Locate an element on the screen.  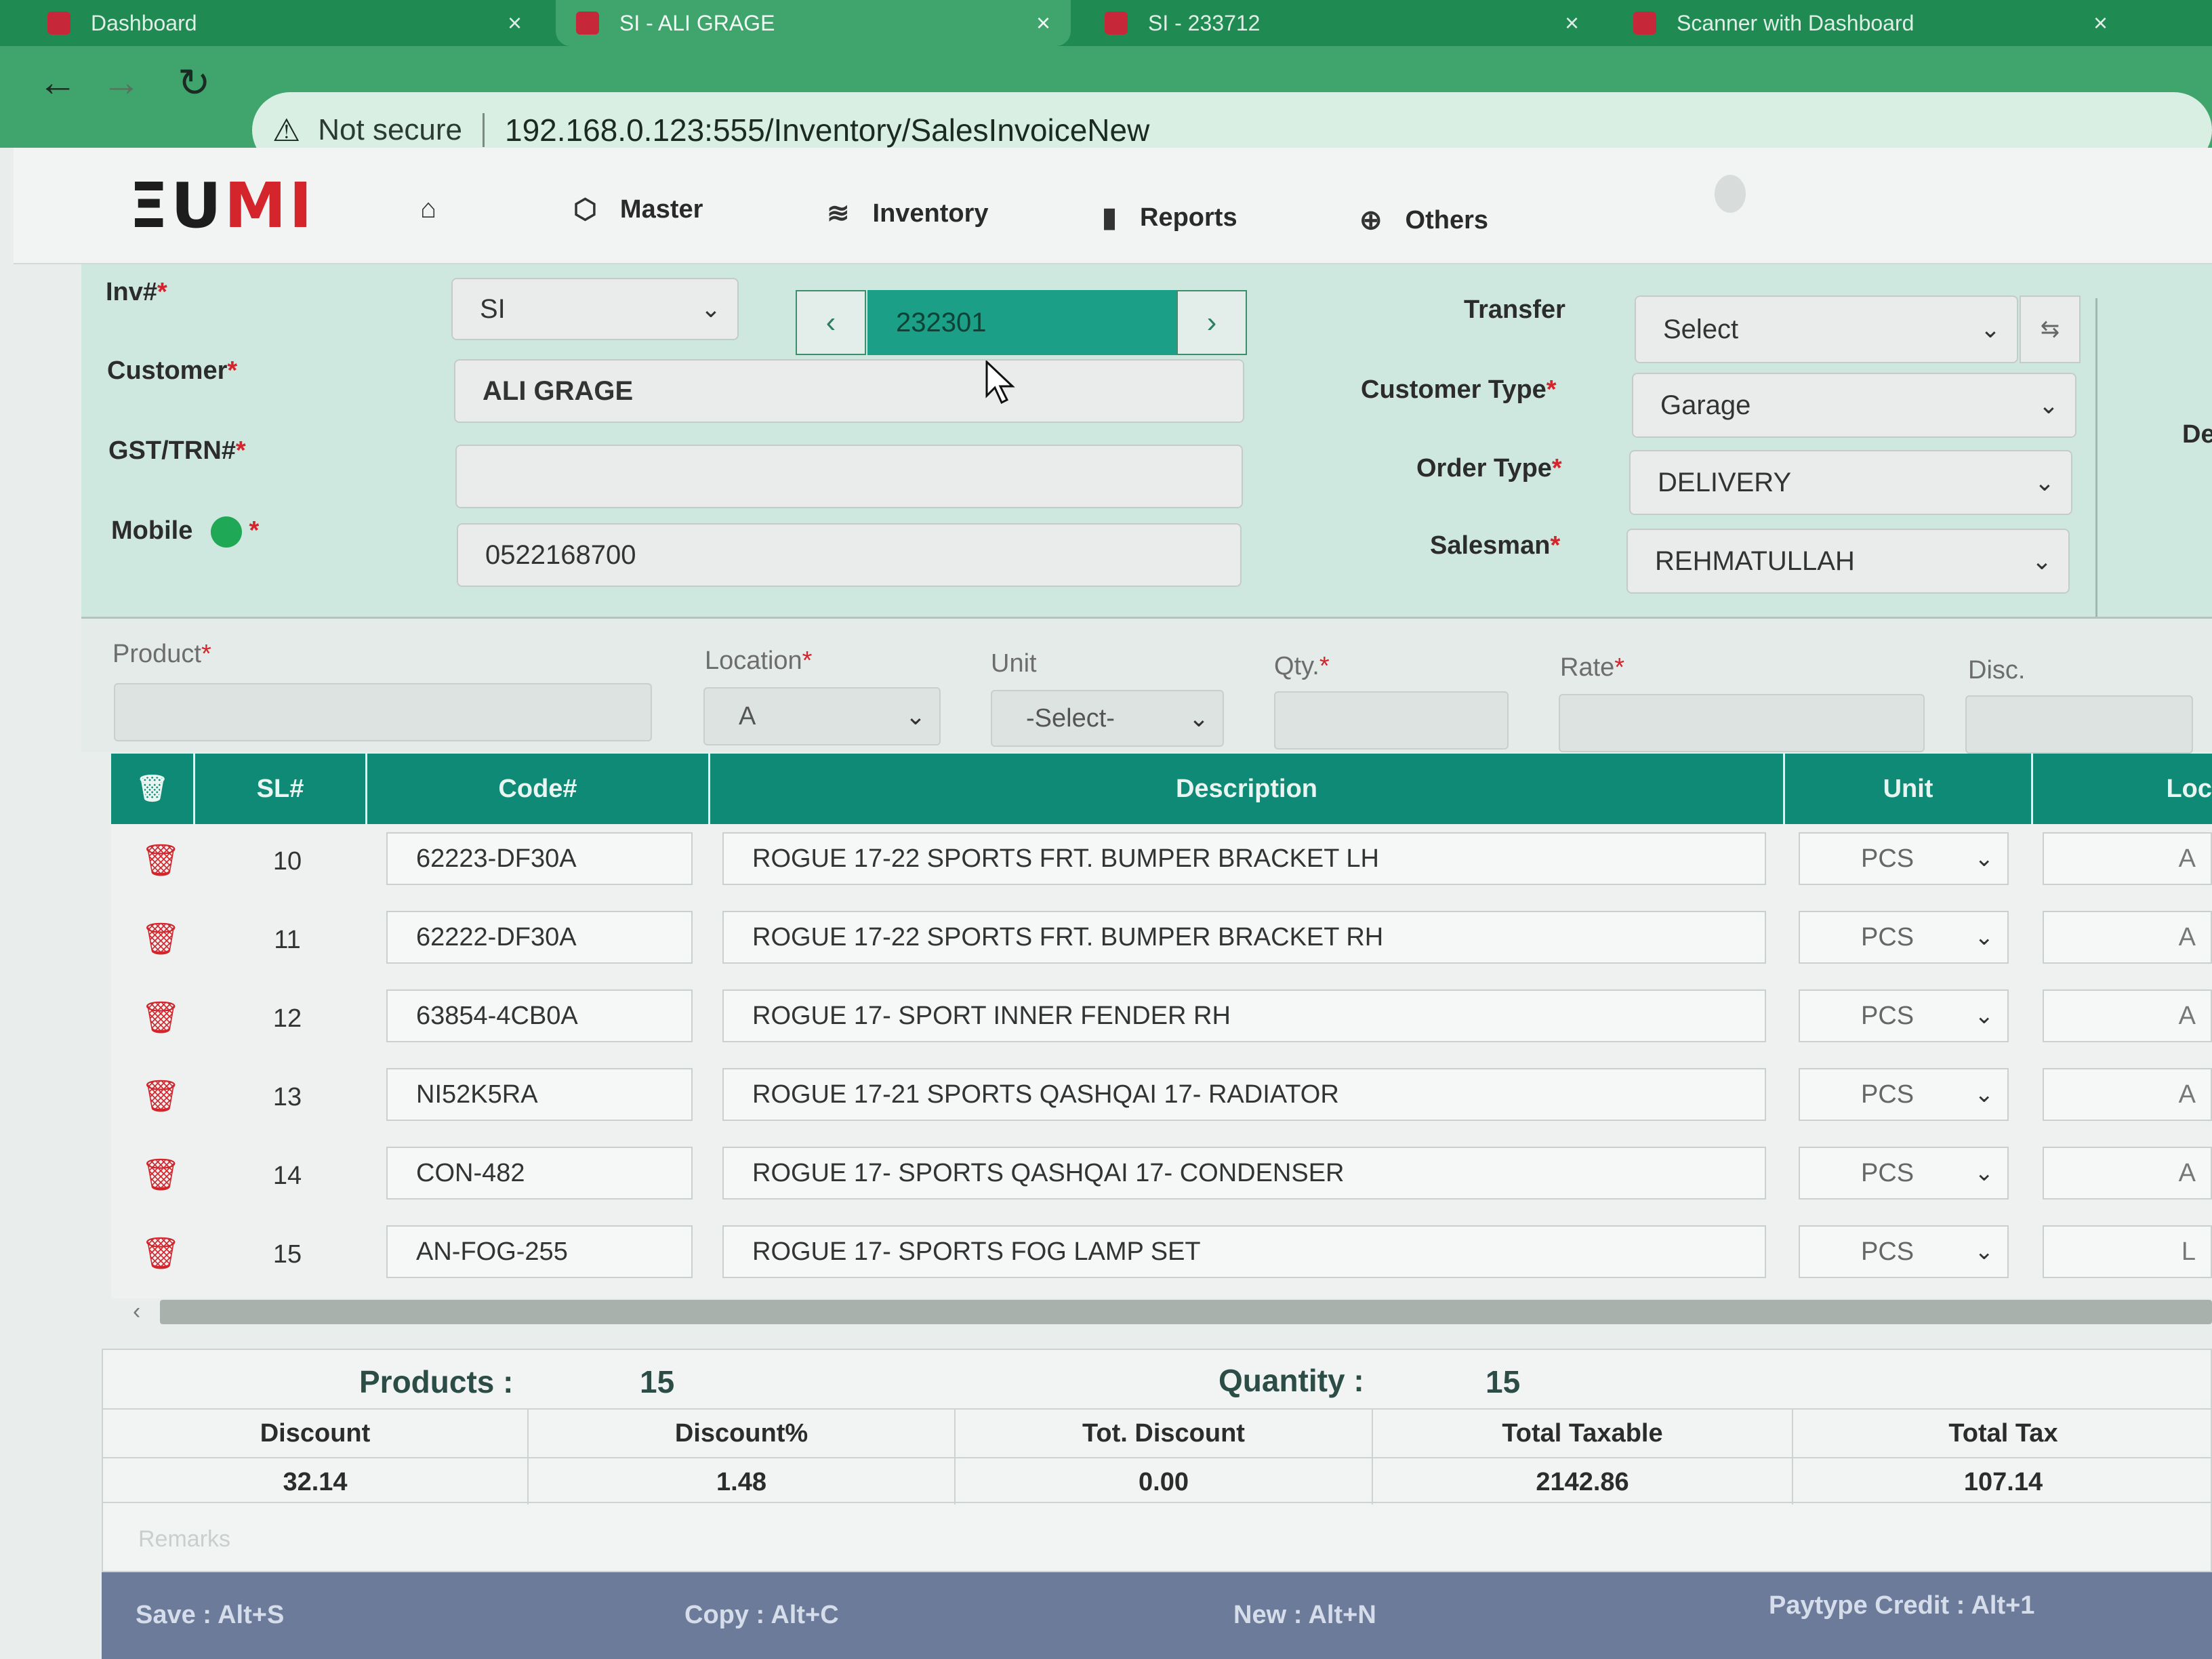
customer-type-select: Garage ⌄ is located at coordinates (1854, 406).